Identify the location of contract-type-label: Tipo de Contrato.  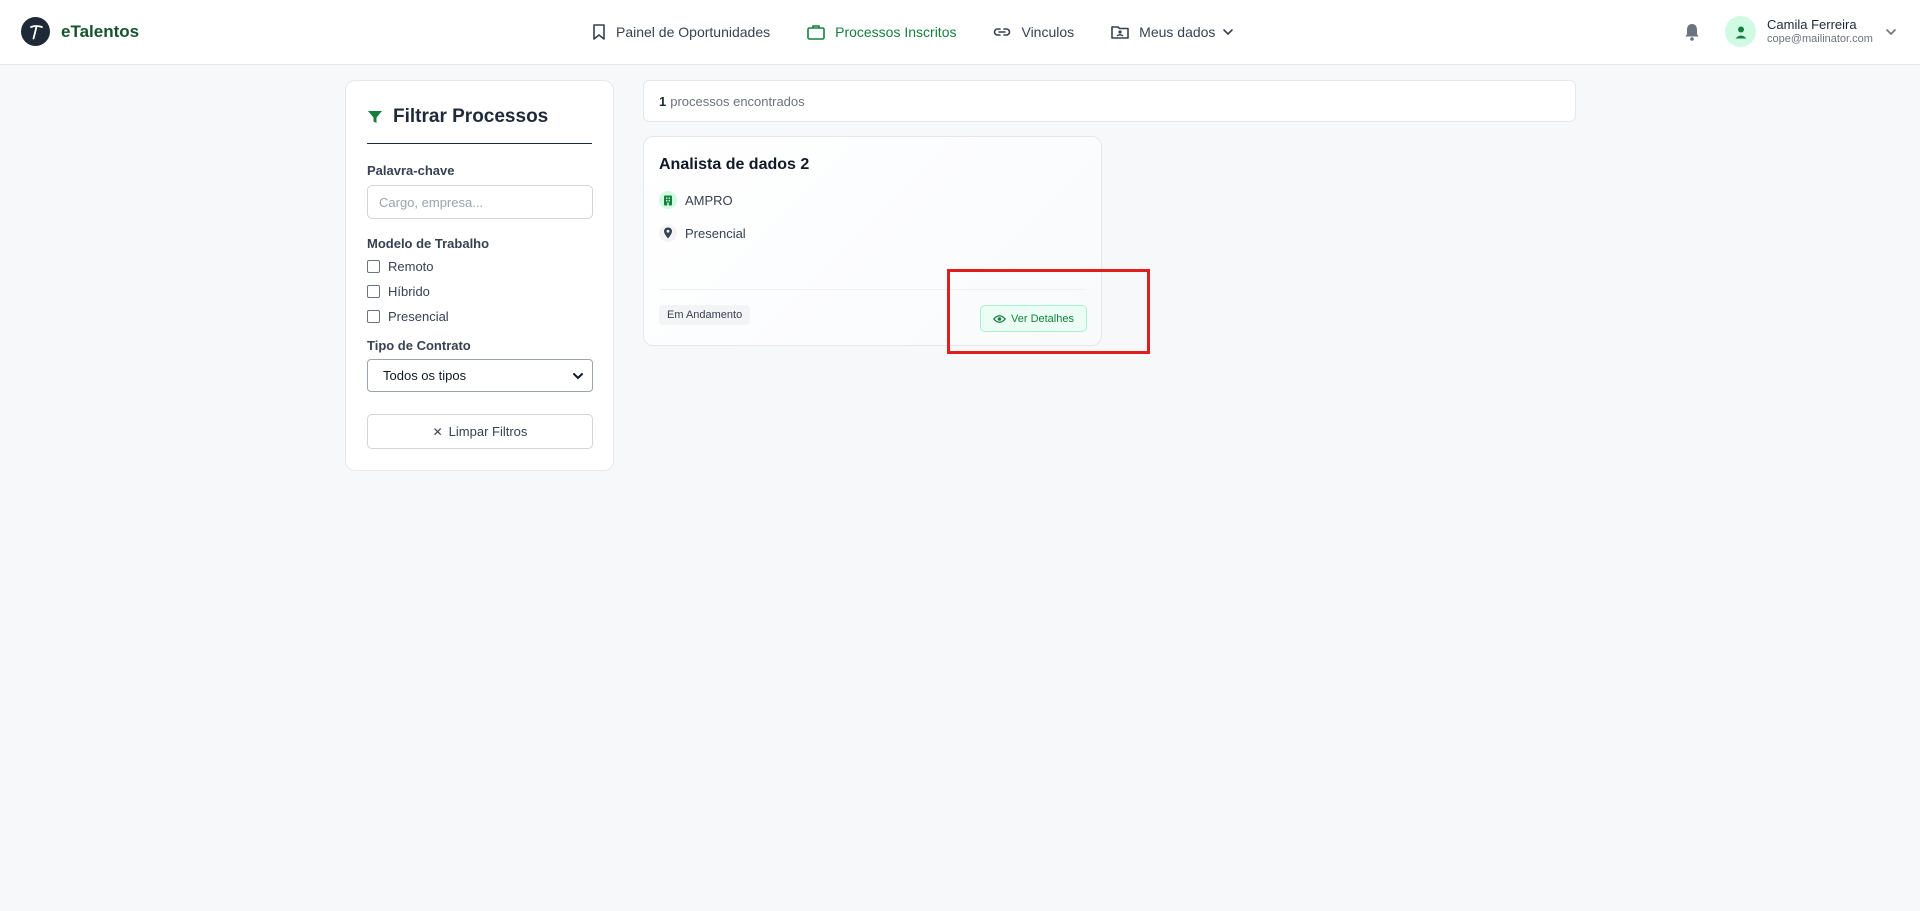
(419, 345).